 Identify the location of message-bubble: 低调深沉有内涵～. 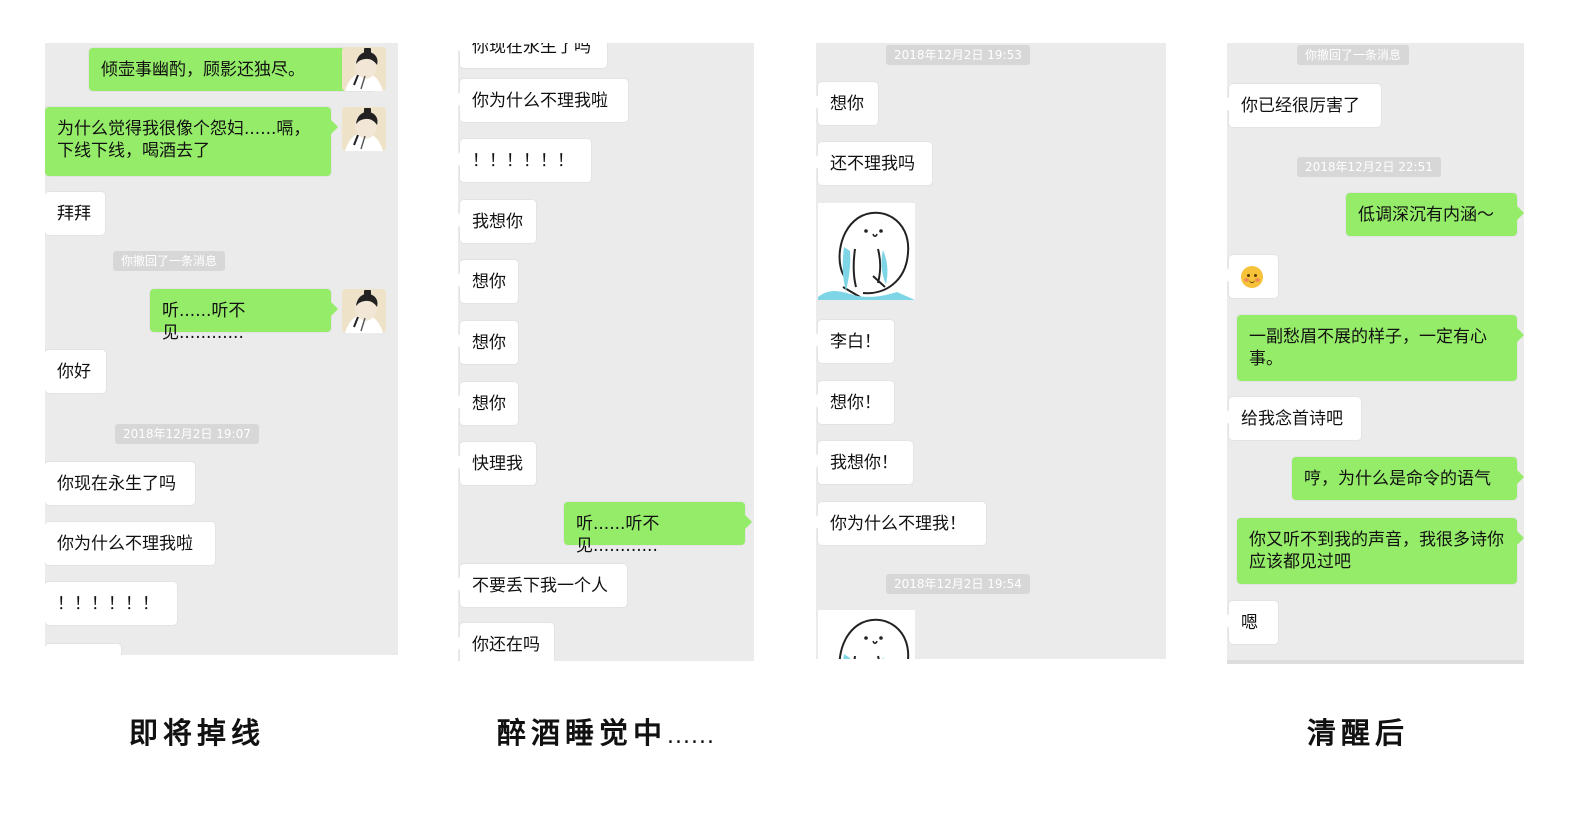
(1431, 214).